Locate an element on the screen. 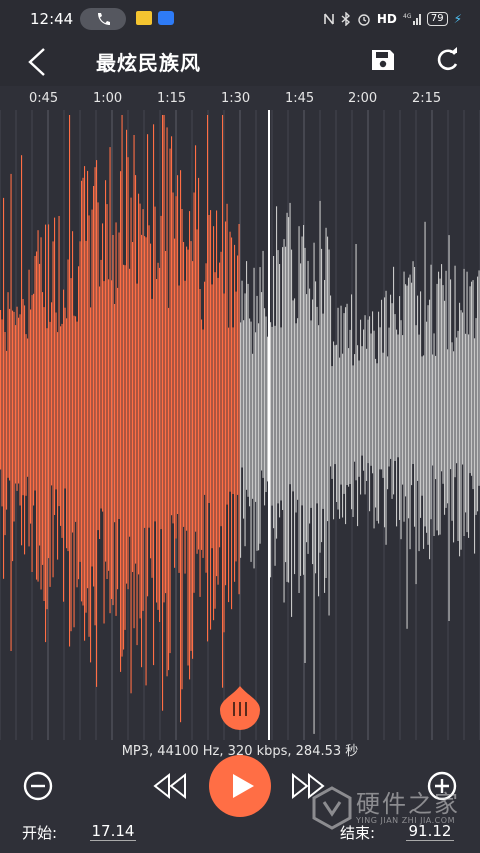 The width and height of the screenshot is (480, 853). save-icon is located at coordinates (383, 60).